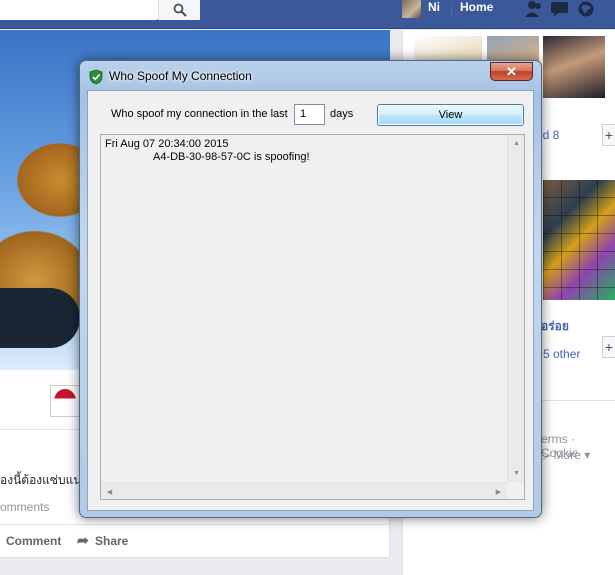 This screenshot has height=575, width=615. I want to click on profile-link: Ni, so click(434, 7).